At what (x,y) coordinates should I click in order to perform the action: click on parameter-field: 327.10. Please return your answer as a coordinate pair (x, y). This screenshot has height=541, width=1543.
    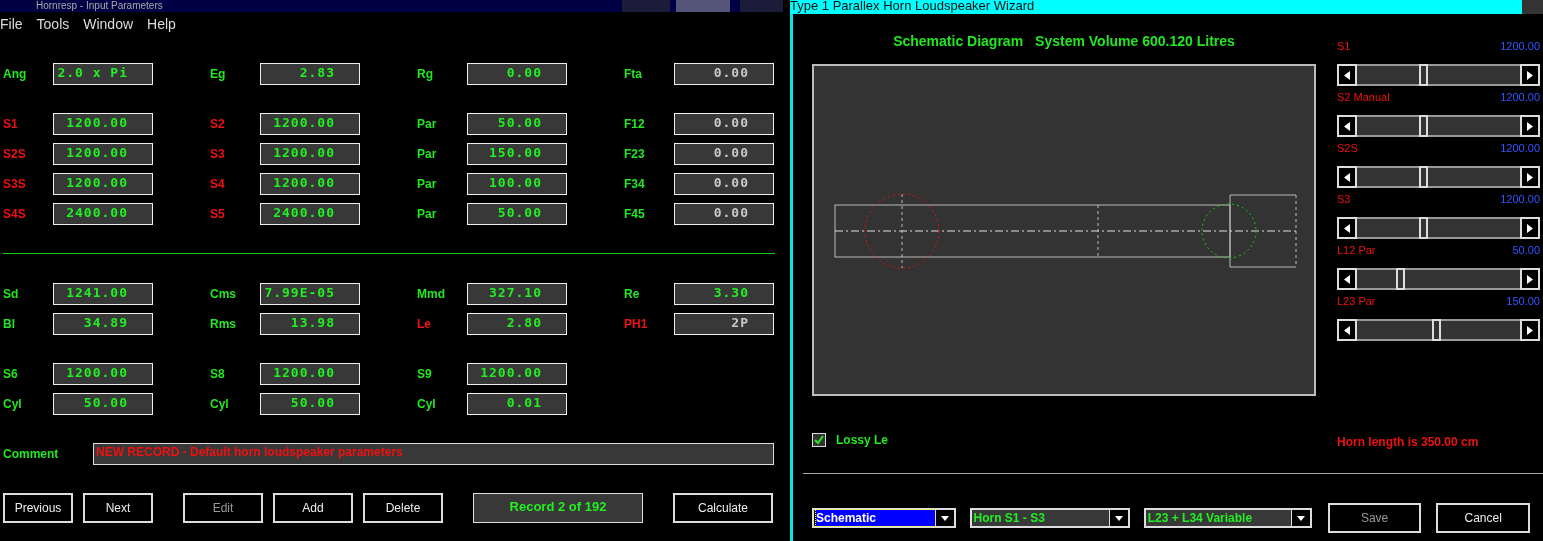
    Looking at the image, I should click on (517, 294).